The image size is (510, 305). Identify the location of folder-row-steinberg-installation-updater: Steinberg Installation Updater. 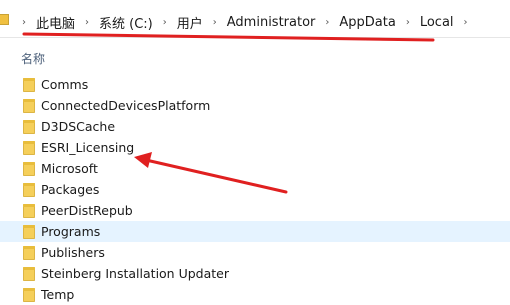
(255, 273).